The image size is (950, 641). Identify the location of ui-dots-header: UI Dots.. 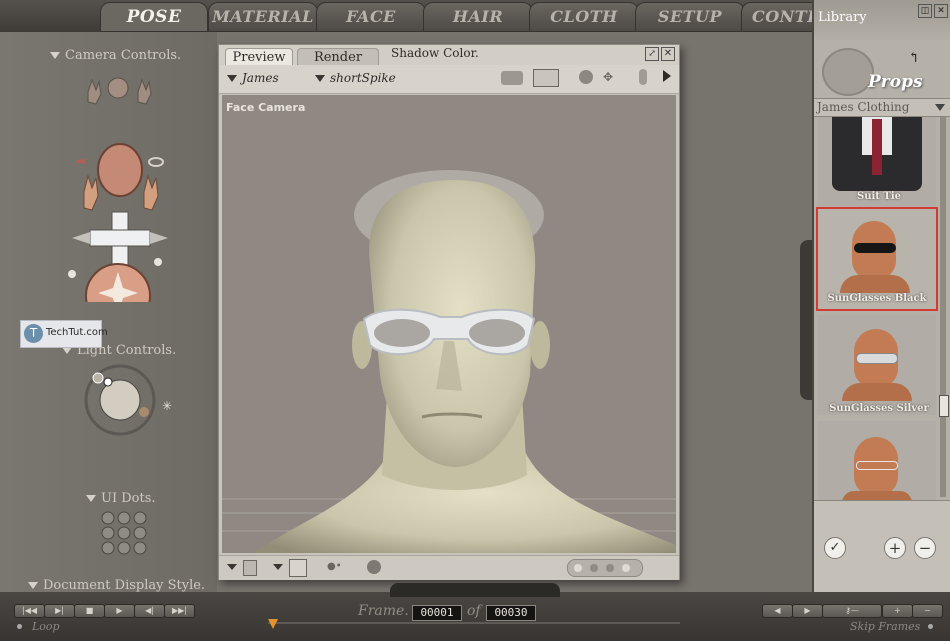
(121, 498).